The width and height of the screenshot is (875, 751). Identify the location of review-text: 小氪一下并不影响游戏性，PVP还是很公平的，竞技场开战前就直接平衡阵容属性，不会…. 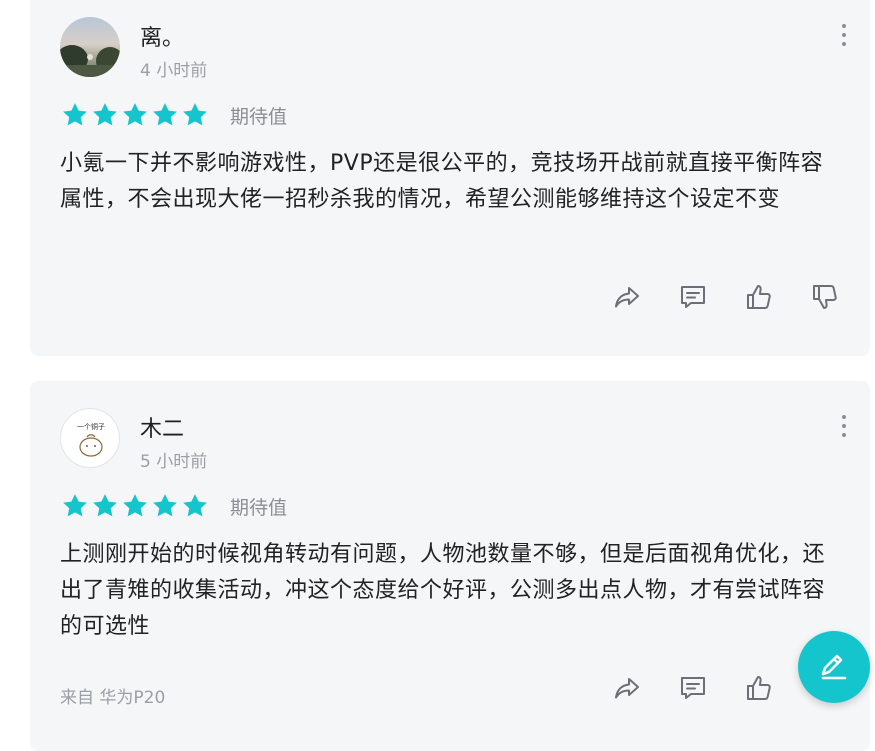
(442, 181).